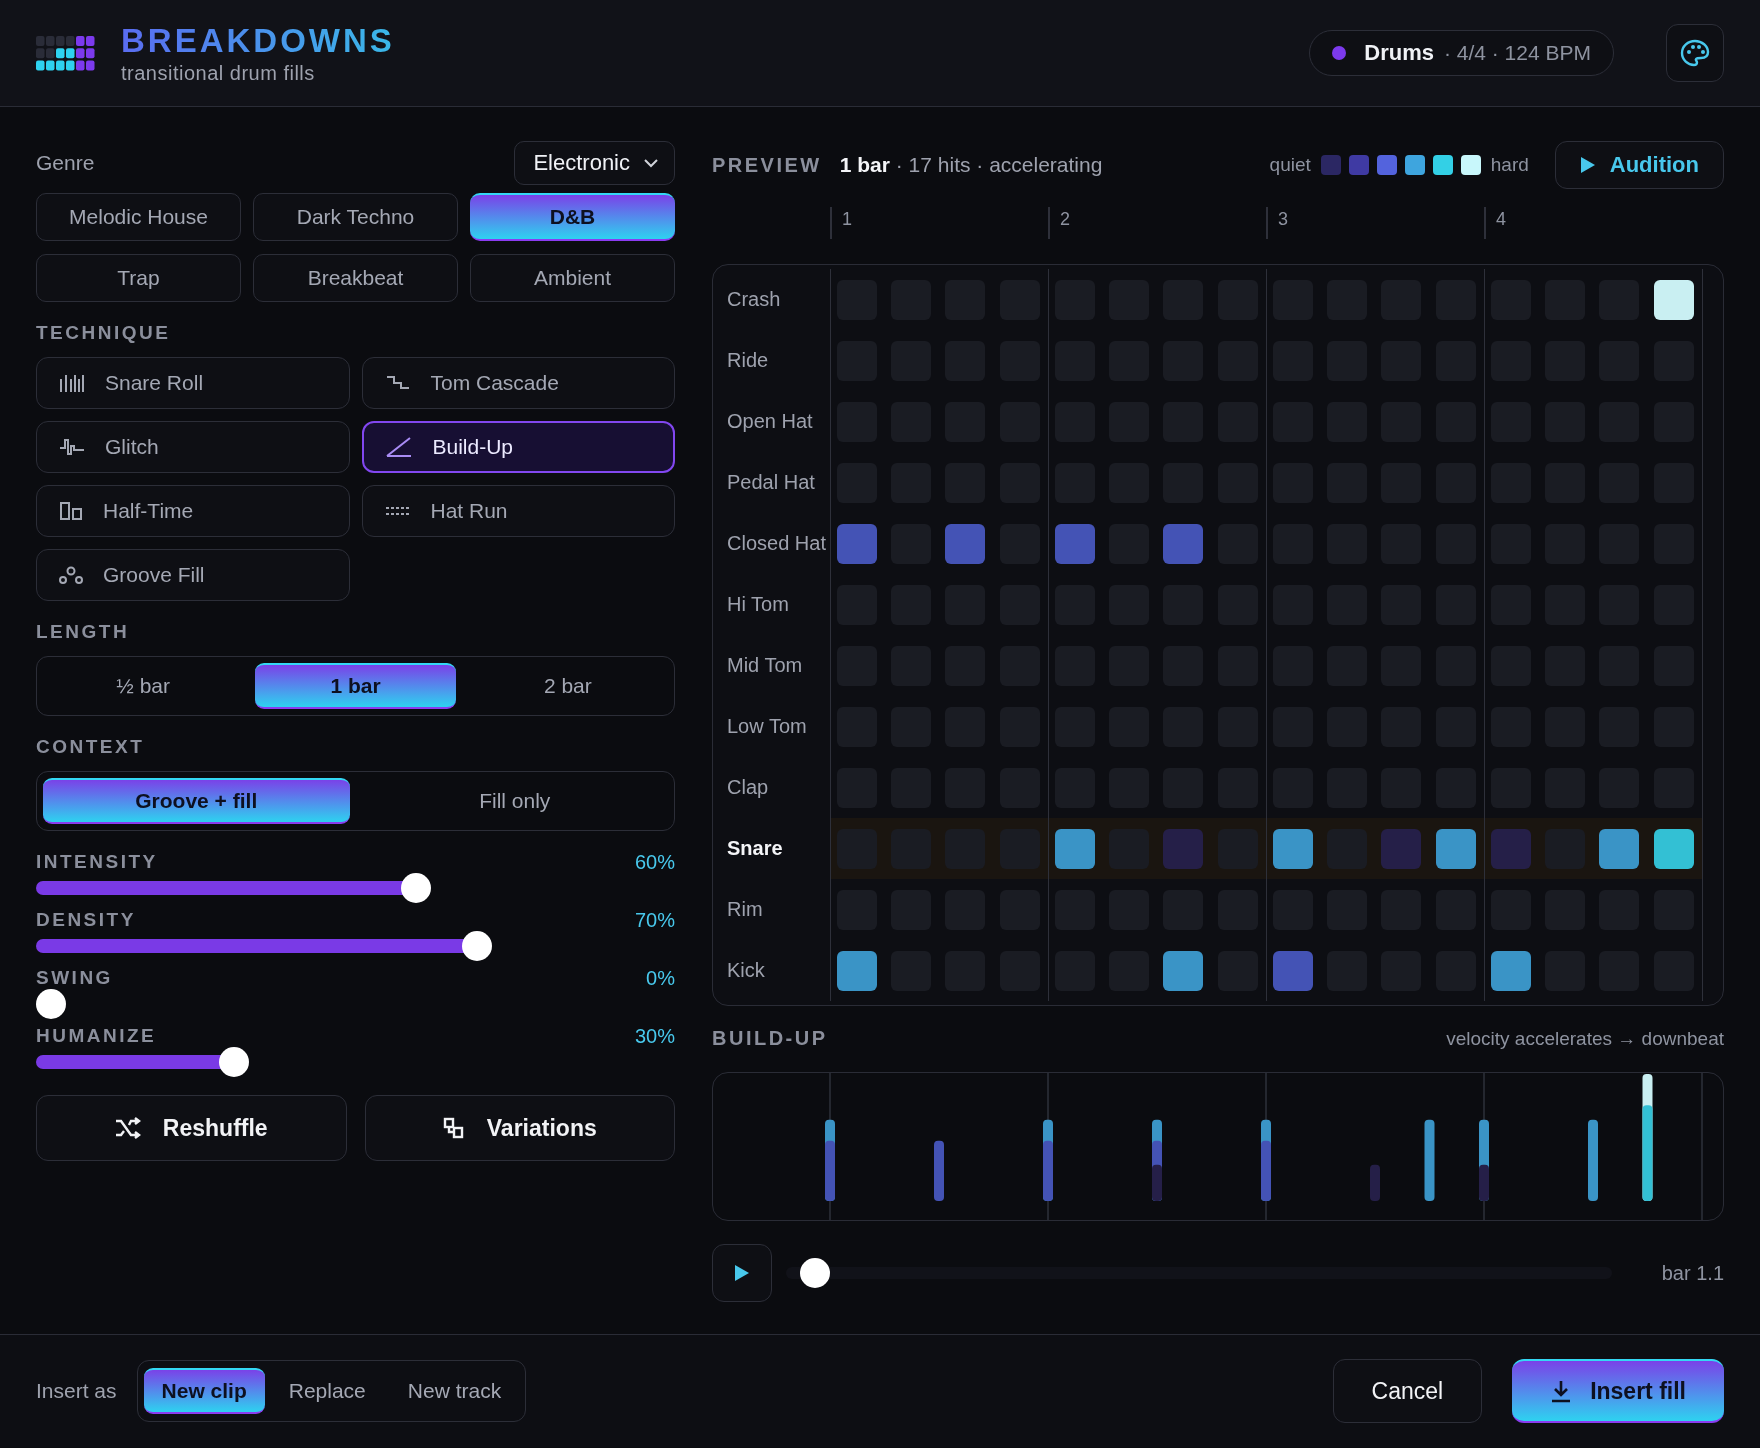  I want to click on section-title: TECHNIQUE, so click(104, 333).